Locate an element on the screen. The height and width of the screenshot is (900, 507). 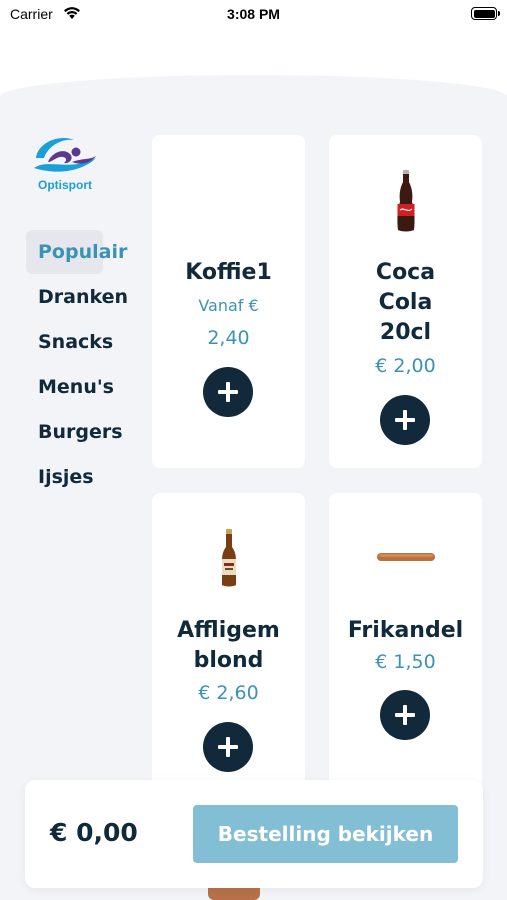
category-populair: Populair is located at coordinates (81, 252).